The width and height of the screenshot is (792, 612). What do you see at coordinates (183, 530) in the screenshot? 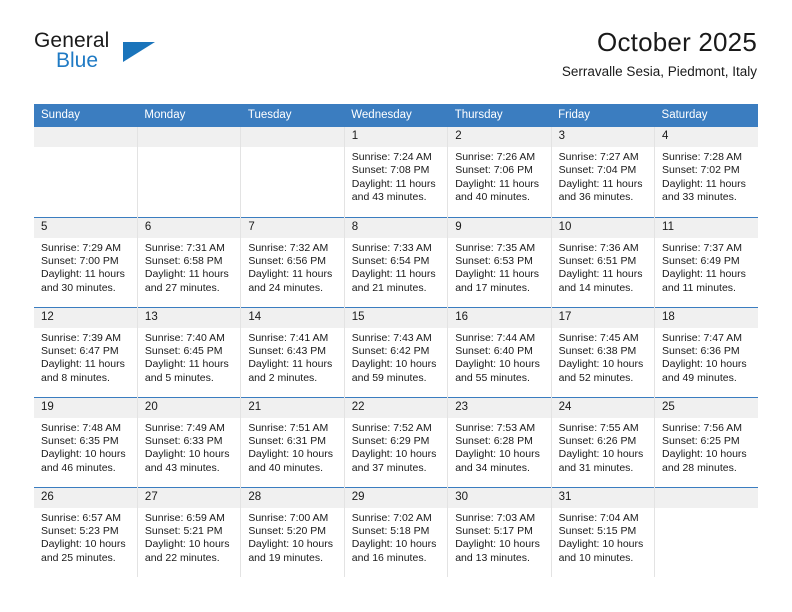
I see `sunset-text: Sunset: 5:21 PM` at bounding box center [183, 530].